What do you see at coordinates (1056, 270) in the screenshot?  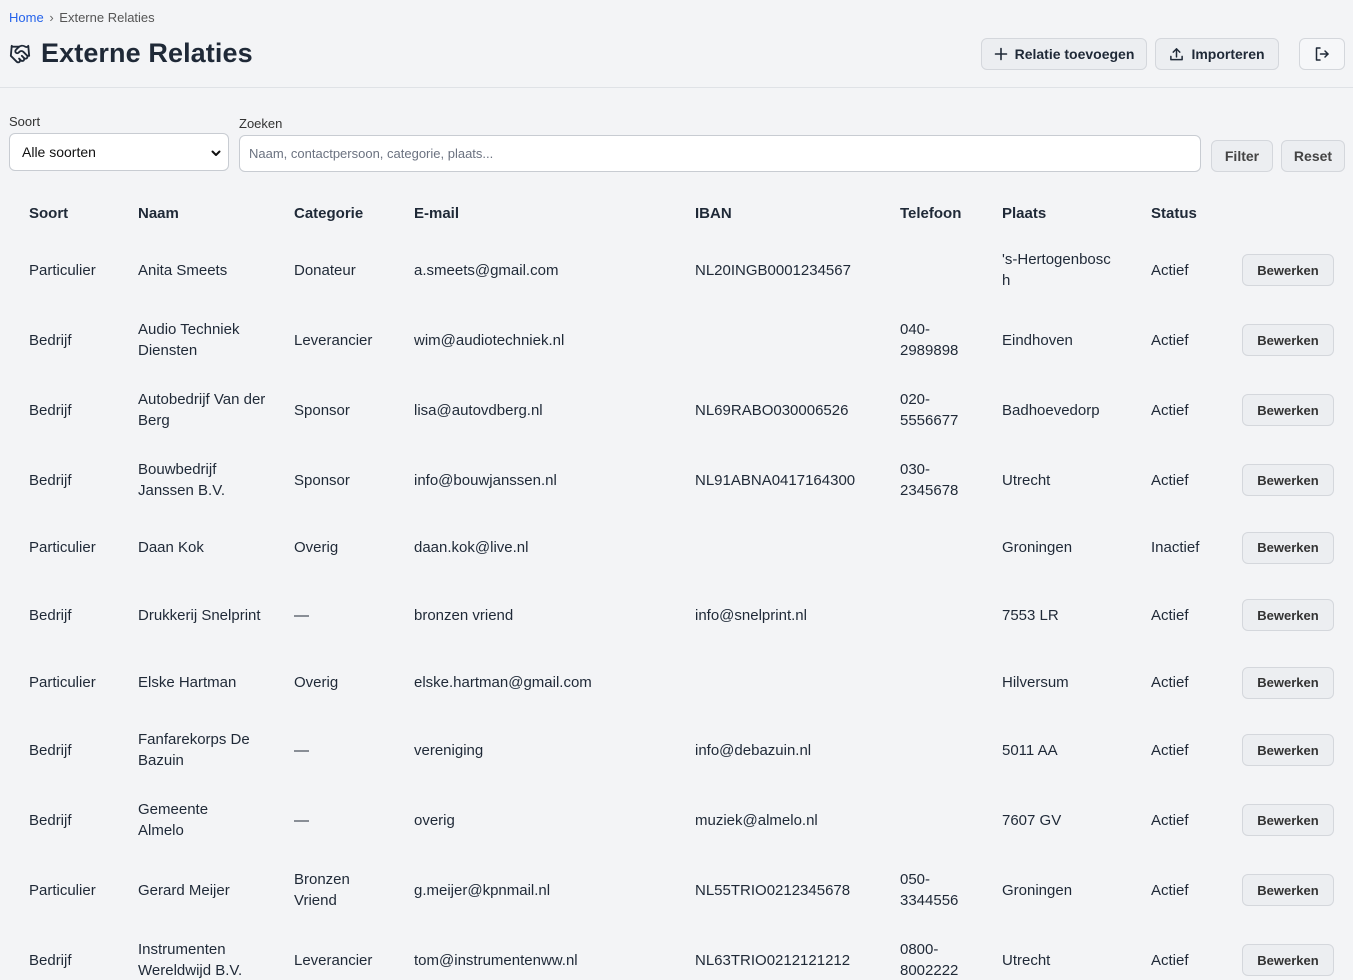 I see `cell-plaats: 's-Hertogenbosch` at bounding box center [1056, 270].